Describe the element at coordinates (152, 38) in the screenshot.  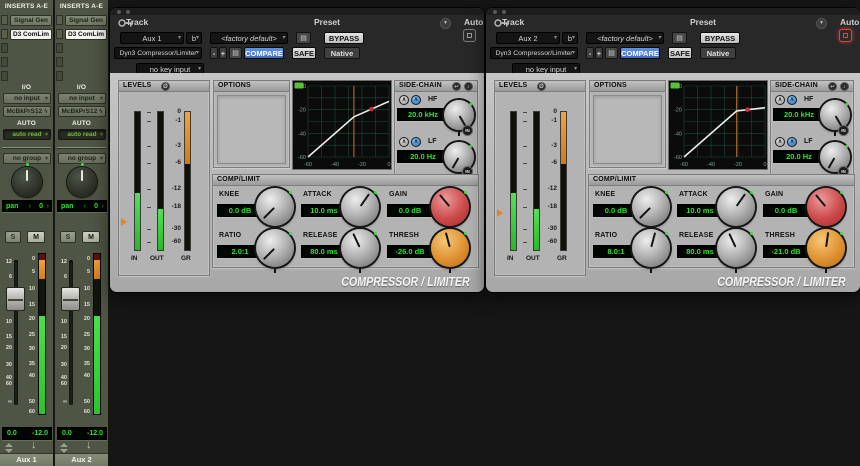
I see `track-selector: Aux 1` at that location.